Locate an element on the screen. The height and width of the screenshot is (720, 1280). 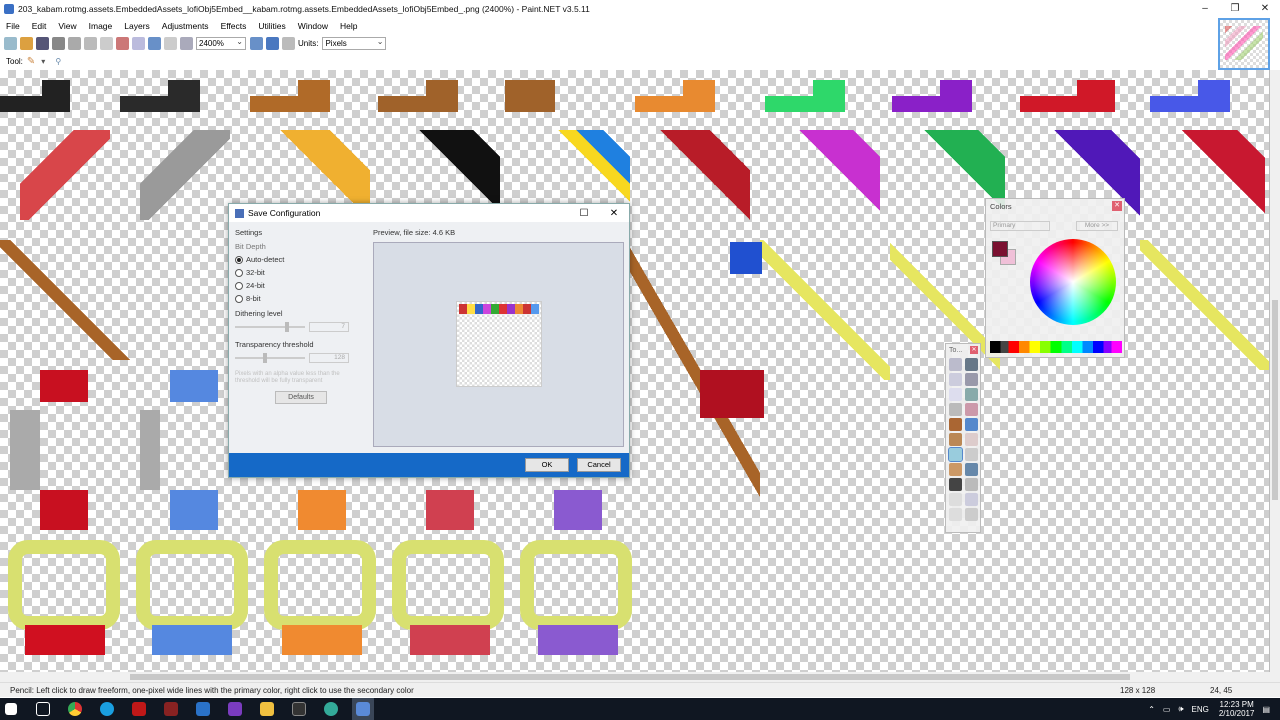
paint-net-taskbar-icon is located at coordinates (363, 709).